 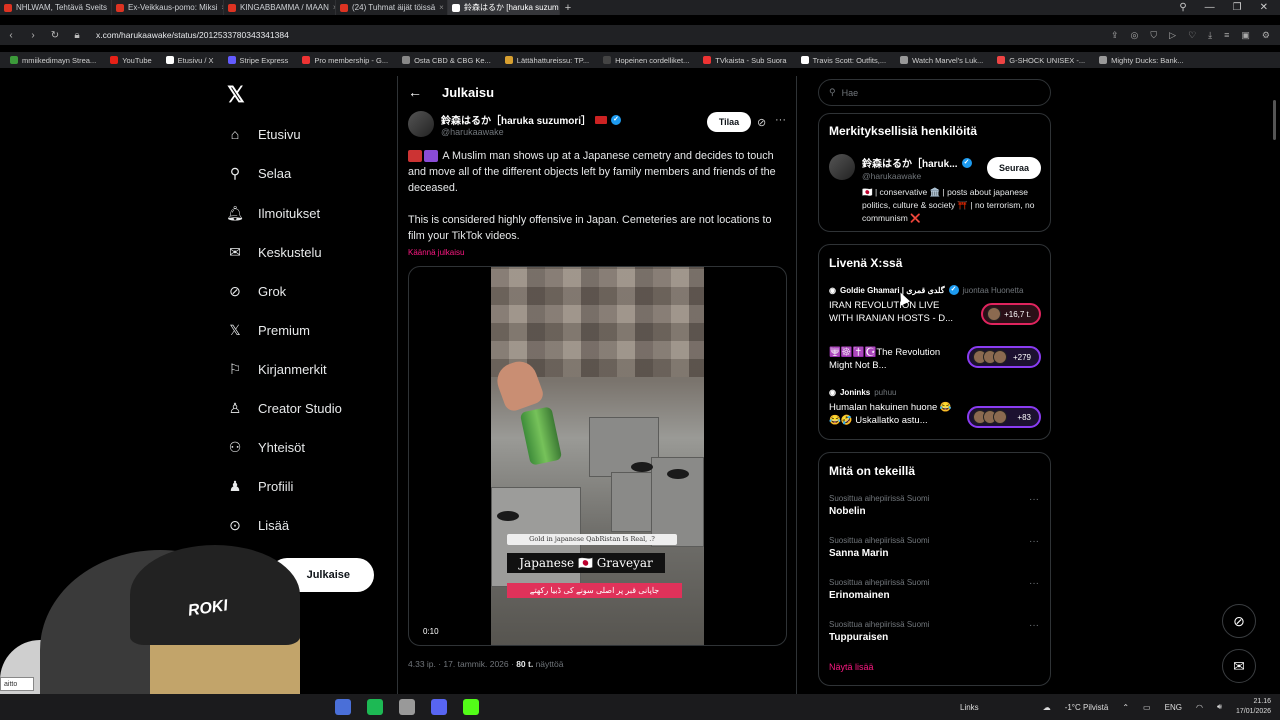 What do you see at coordinates (33, 35) in the screenshot?
I see `forward-icon: ›` at bounding box center [33, 35].